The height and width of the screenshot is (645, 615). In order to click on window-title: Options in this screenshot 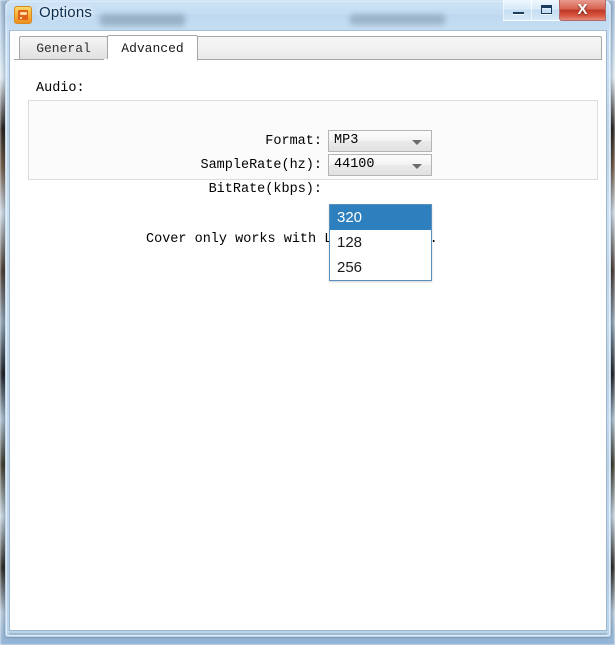, I will do `click(66, 12)`.